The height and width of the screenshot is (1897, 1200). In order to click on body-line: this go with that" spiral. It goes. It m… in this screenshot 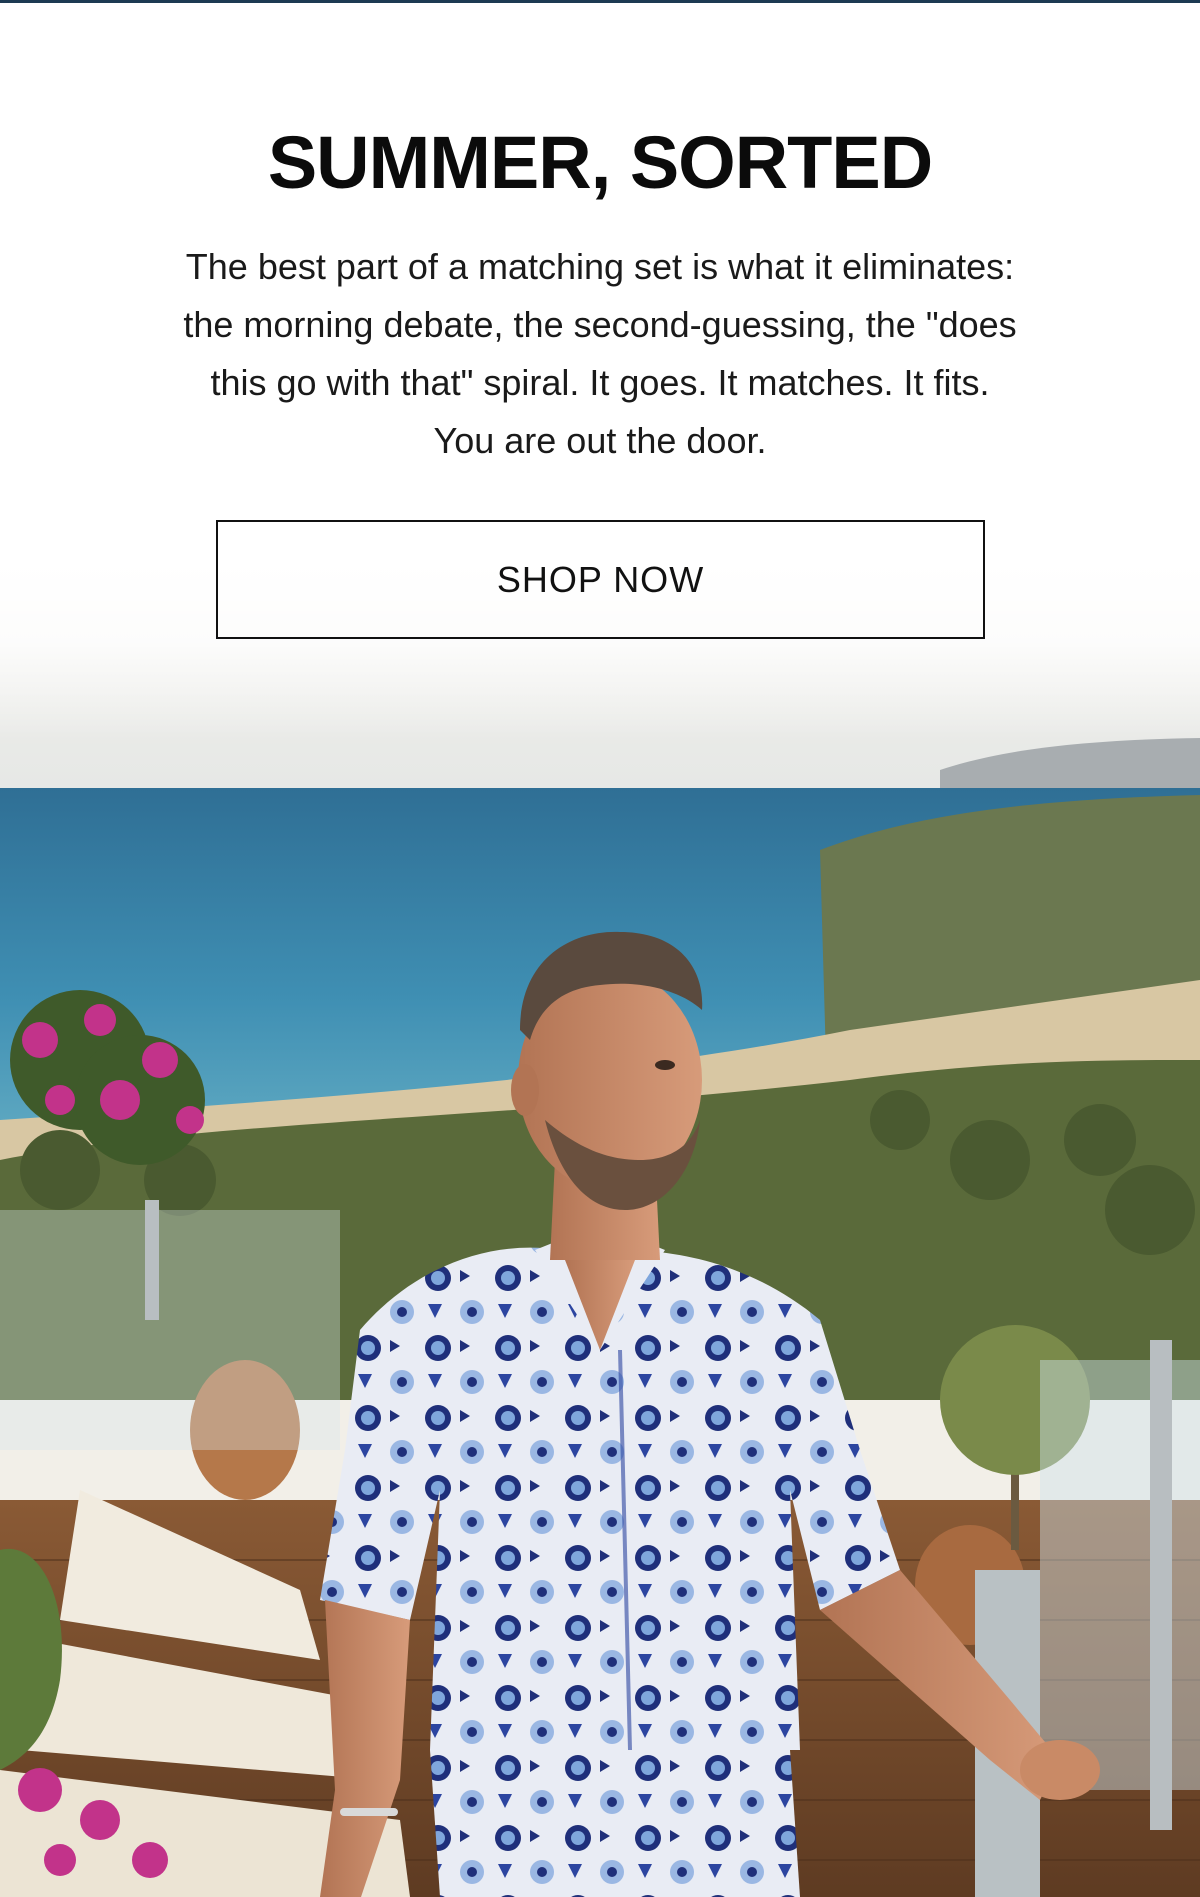, I will do `click(600, 382)`.